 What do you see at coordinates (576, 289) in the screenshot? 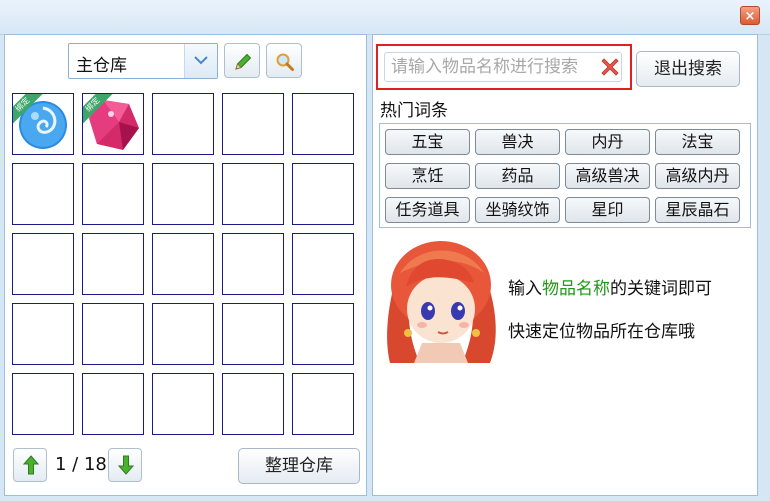
I see `tip-highlight: 物品名称` at bounding box center [576, 289].